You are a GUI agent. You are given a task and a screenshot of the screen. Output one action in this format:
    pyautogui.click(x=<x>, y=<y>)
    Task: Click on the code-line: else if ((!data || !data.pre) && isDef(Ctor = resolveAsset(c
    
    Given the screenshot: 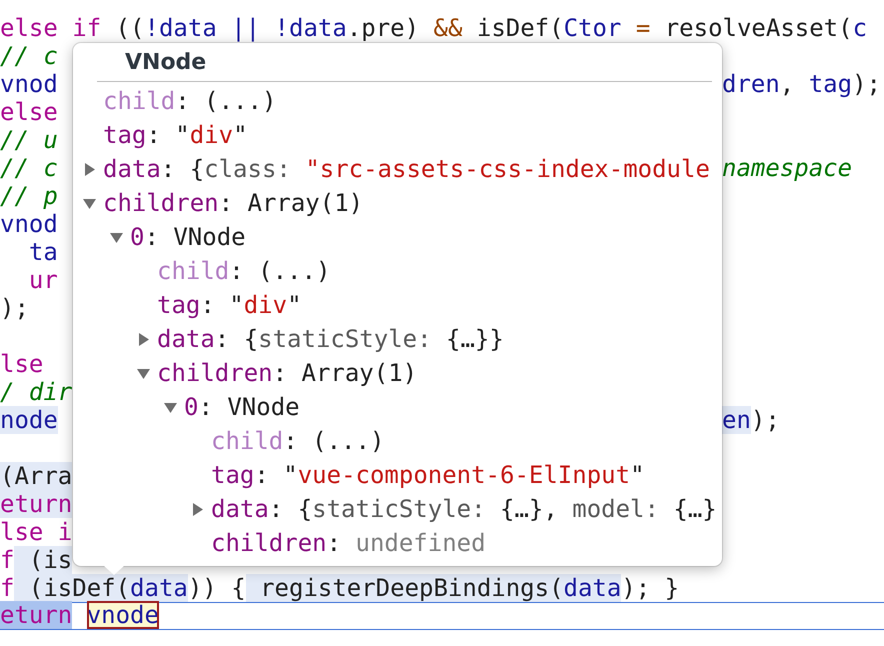 What is the action you would take?
    pyautogui.click(x=434, y=28)
    